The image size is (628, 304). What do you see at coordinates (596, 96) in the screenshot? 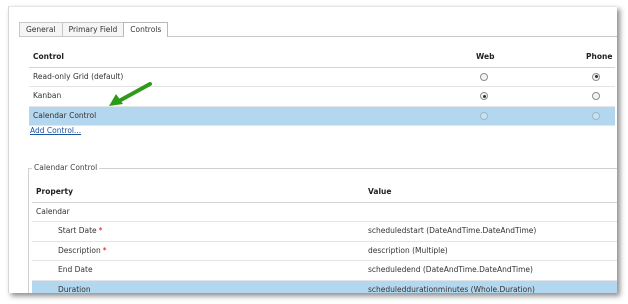
I see `phone-radio-kanban` at bounding box center [596, 96].